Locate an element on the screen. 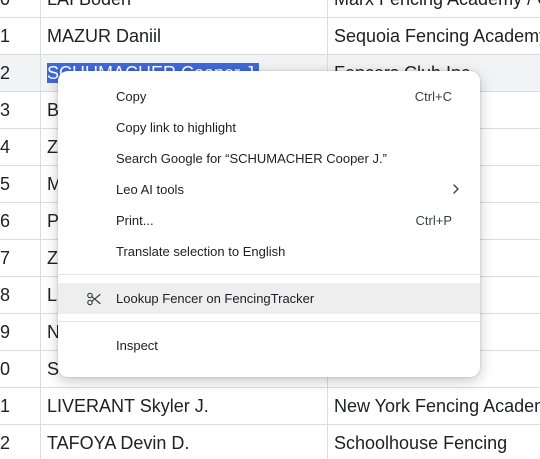 The height and width of the screenshot is (459, 540). row-number: 7 is located at coordinates (20, 258).